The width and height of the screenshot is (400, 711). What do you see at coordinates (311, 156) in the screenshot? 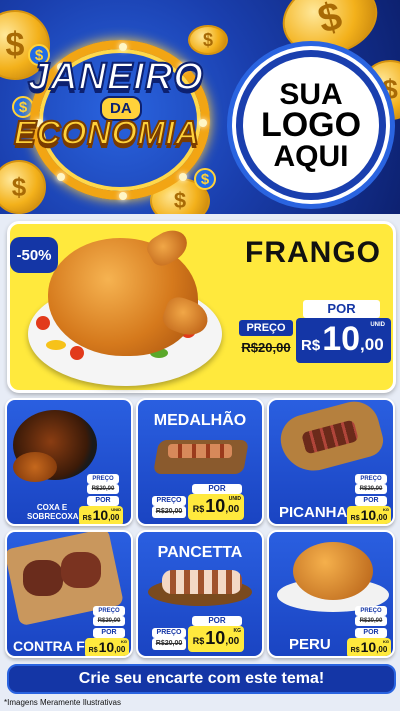
I see `logo-text-3: AQUI` at bounding box center [311, 156].